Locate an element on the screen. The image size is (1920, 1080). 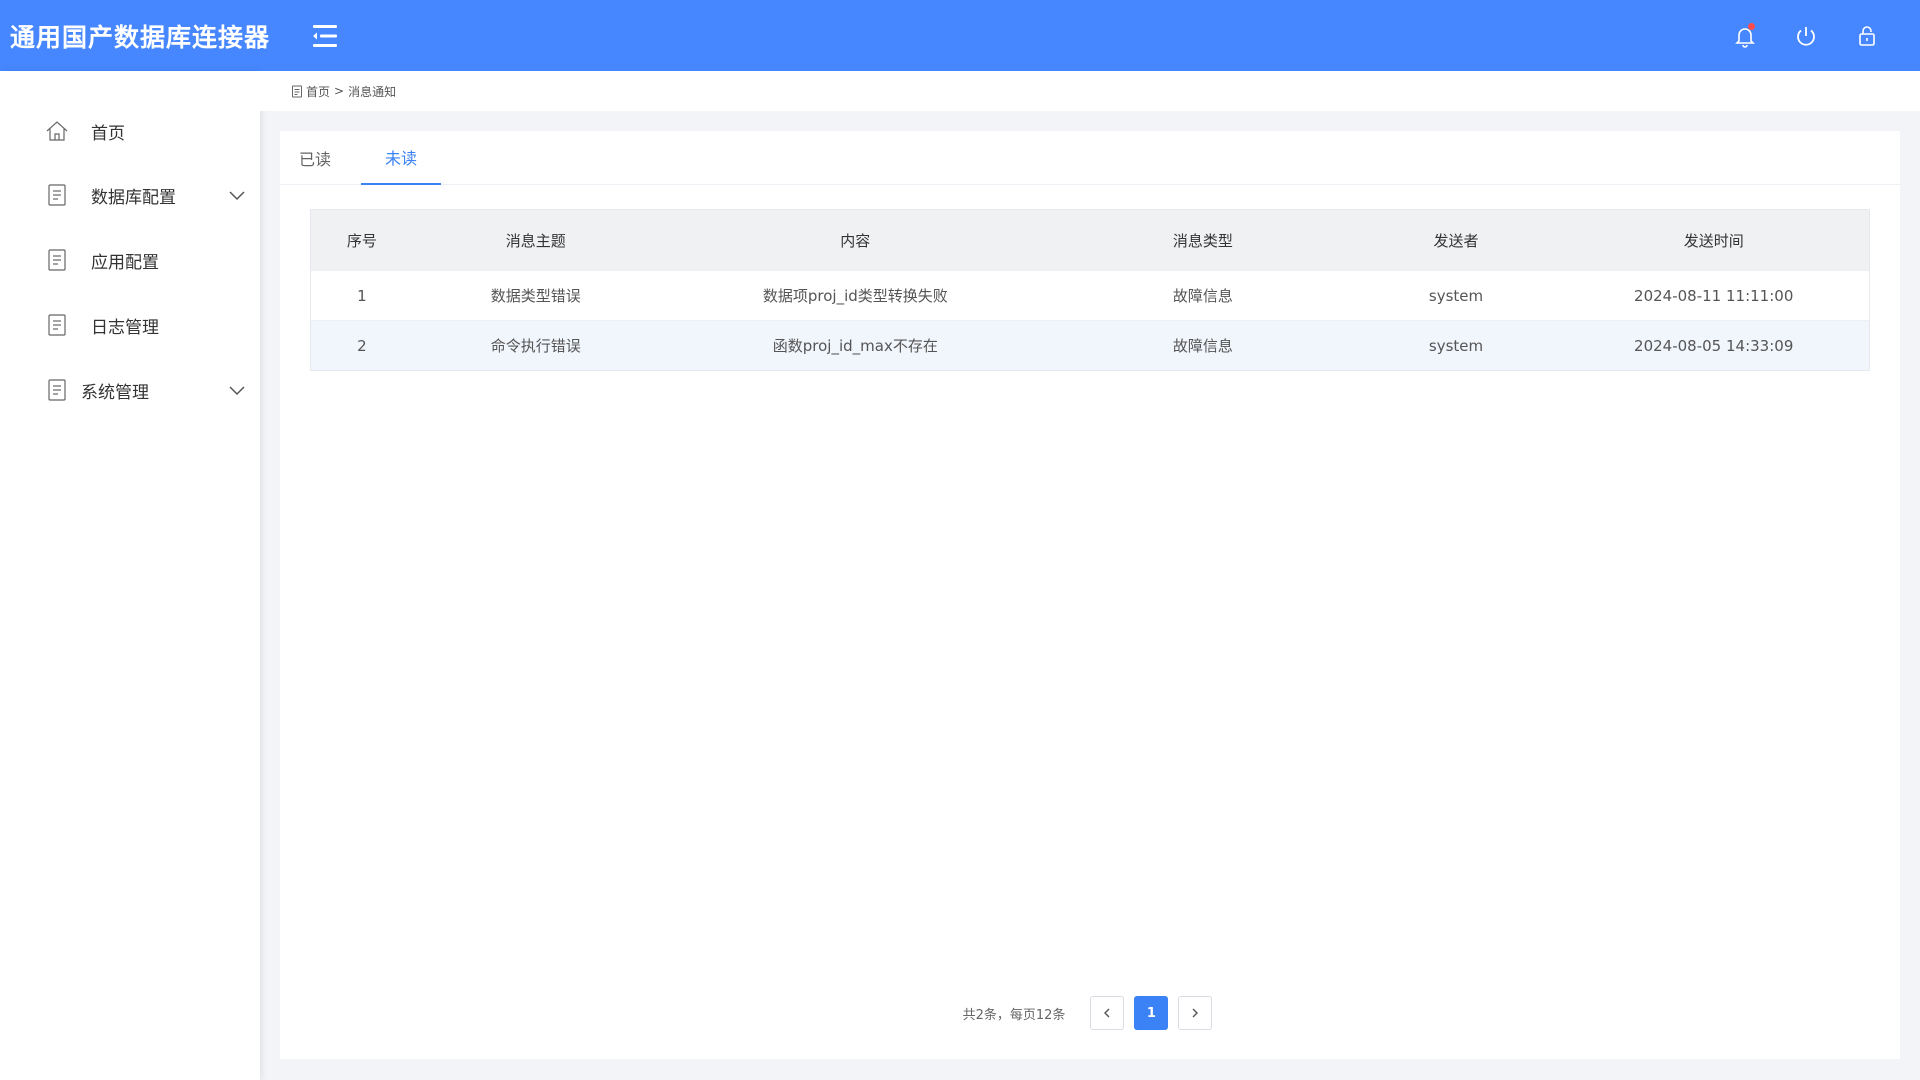
sidebar-item-label: 日志管理 is located at coordinates (125, 327).